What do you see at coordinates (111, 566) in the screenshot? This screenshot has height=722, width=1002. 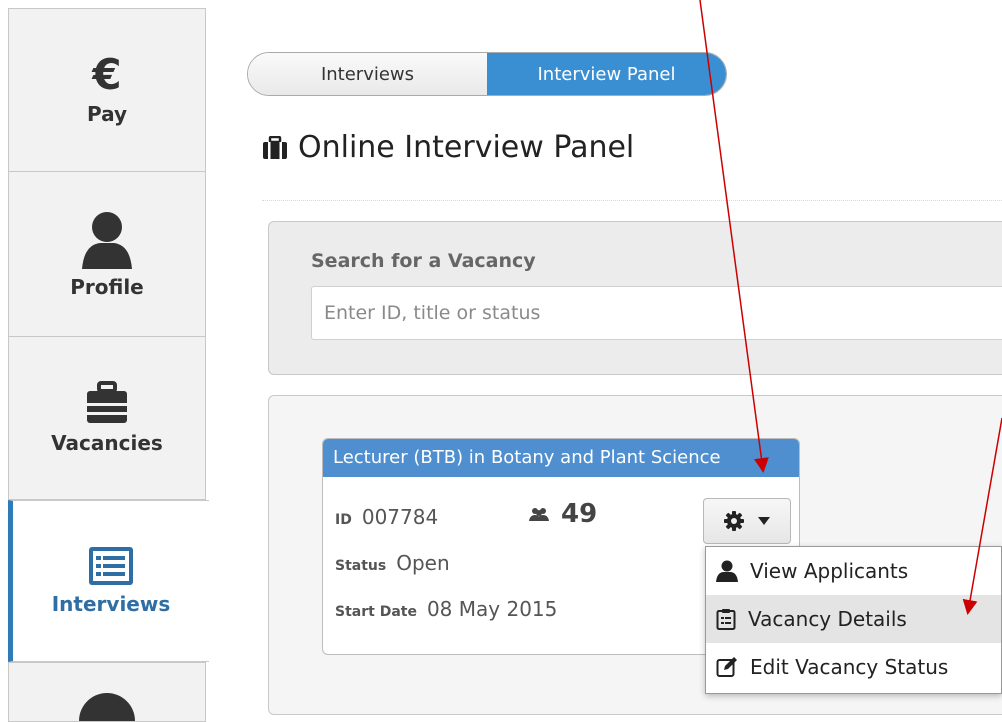 I see `list-icon` at bounding box center [111, 566].